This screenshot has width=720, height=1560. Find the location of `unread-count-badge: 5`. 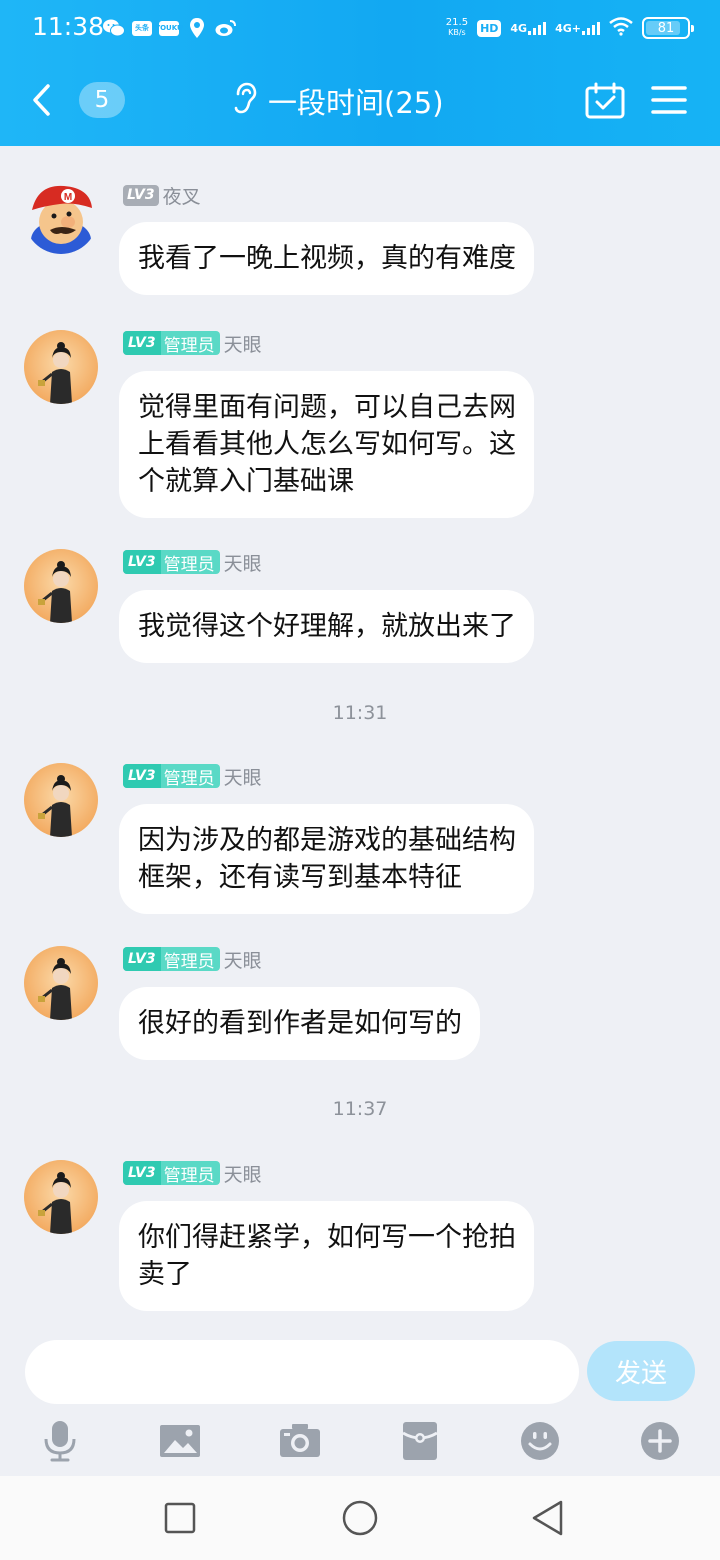

unread-count-badge: 5 is located at coordinates (102, 100).